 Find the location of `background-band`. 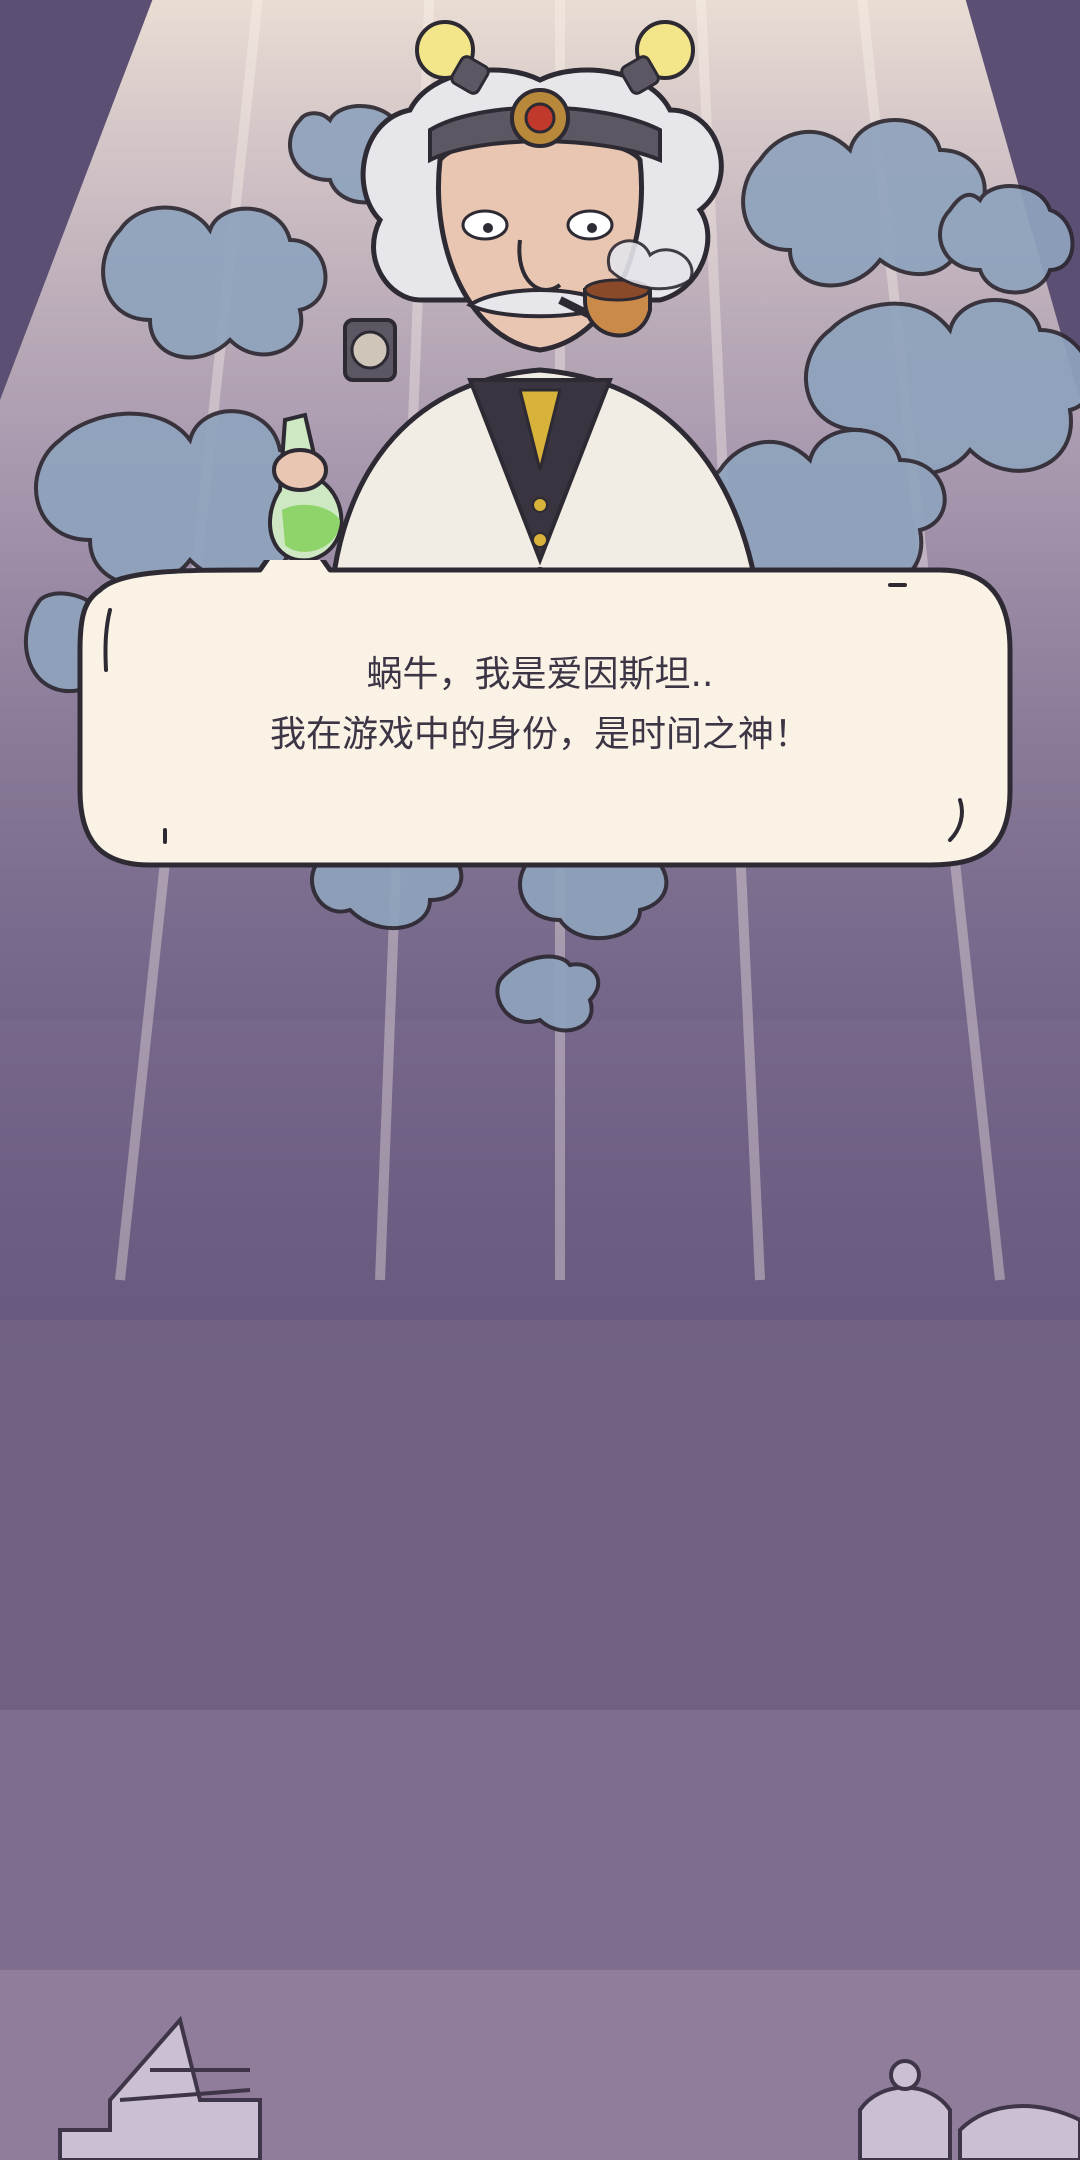

background-band is located at coordinates (540, 1840).